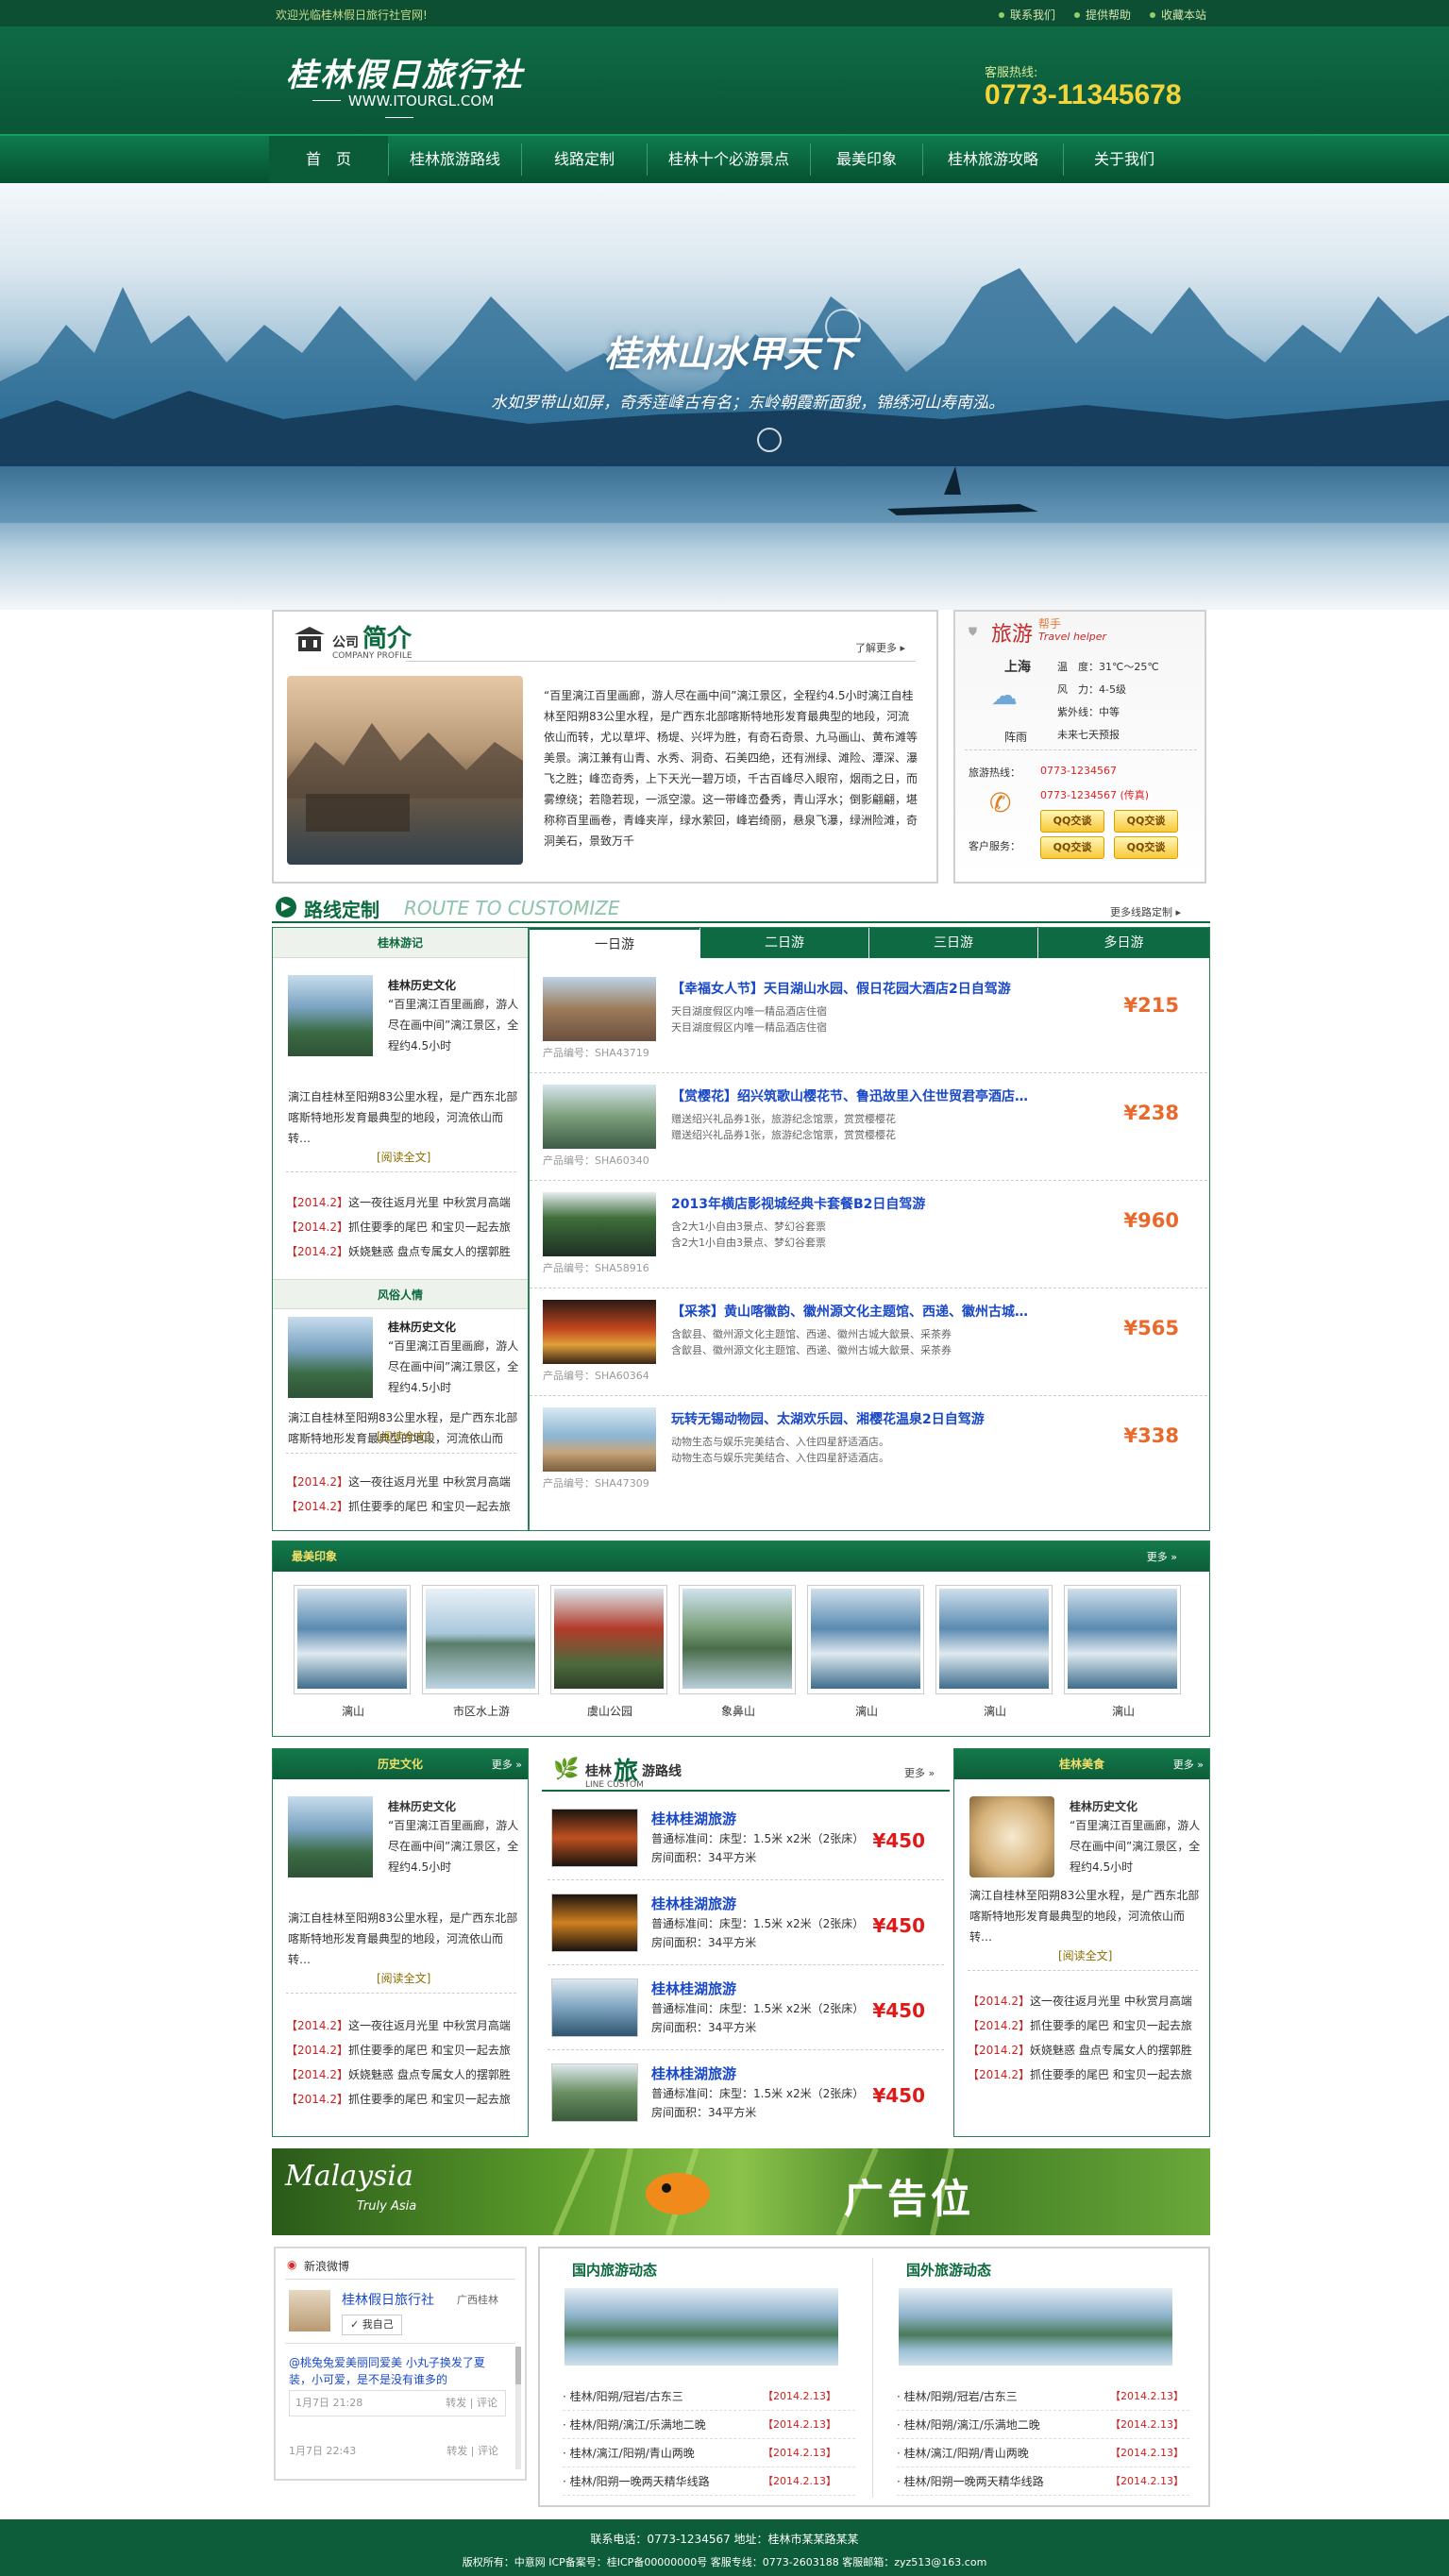 This screenshot has width=1449, height=2576. Describe the element at coordinates (1162, 1556) in the screenshot. I see `impression-more-link: 更多 »` at that location.